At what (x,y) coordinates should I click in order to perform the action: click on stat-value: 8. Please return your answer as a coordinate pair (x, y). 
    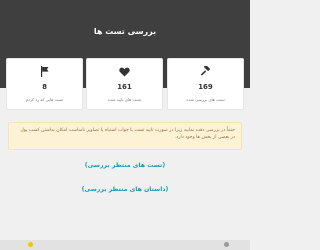
    Looking at the image, I should click on (44, 87).